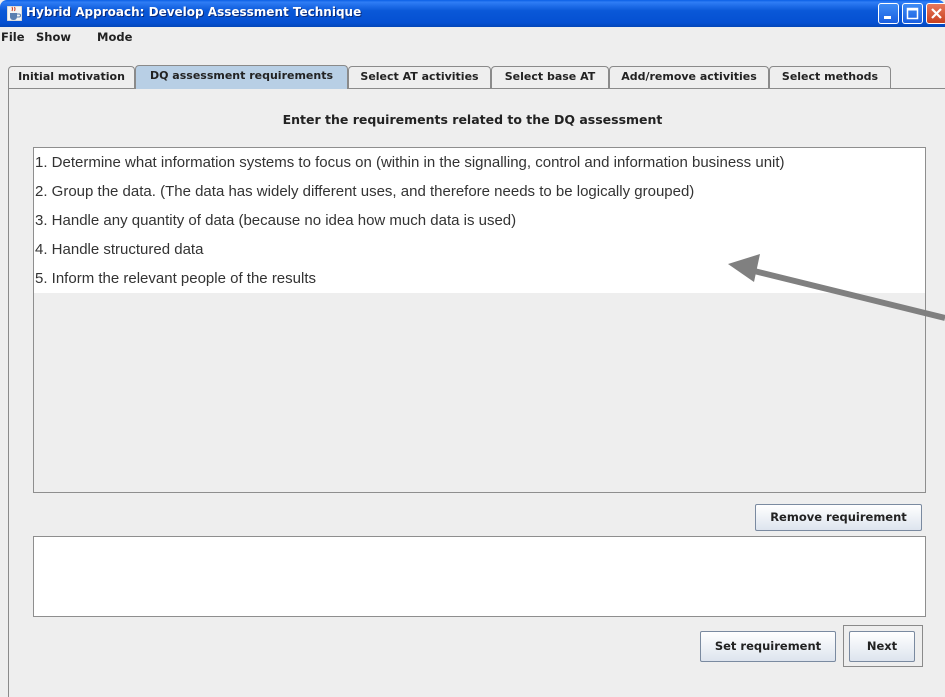 This screenshot has width=945, height=697. What do you see at coordinates (887, 17) in the screenshot?
I see `minimize-icon` at bounding box center [887, 17].